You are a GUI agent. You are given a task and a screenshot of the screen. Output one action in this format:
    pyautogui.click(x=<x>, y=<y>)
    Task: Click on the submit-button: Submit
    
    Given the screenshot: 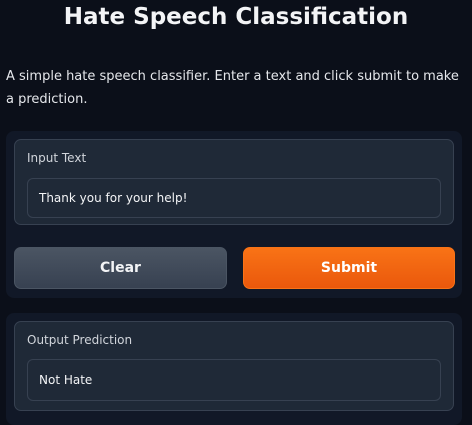 What is the action you would take?
    pyautogui.click(x=349, y=268)
    